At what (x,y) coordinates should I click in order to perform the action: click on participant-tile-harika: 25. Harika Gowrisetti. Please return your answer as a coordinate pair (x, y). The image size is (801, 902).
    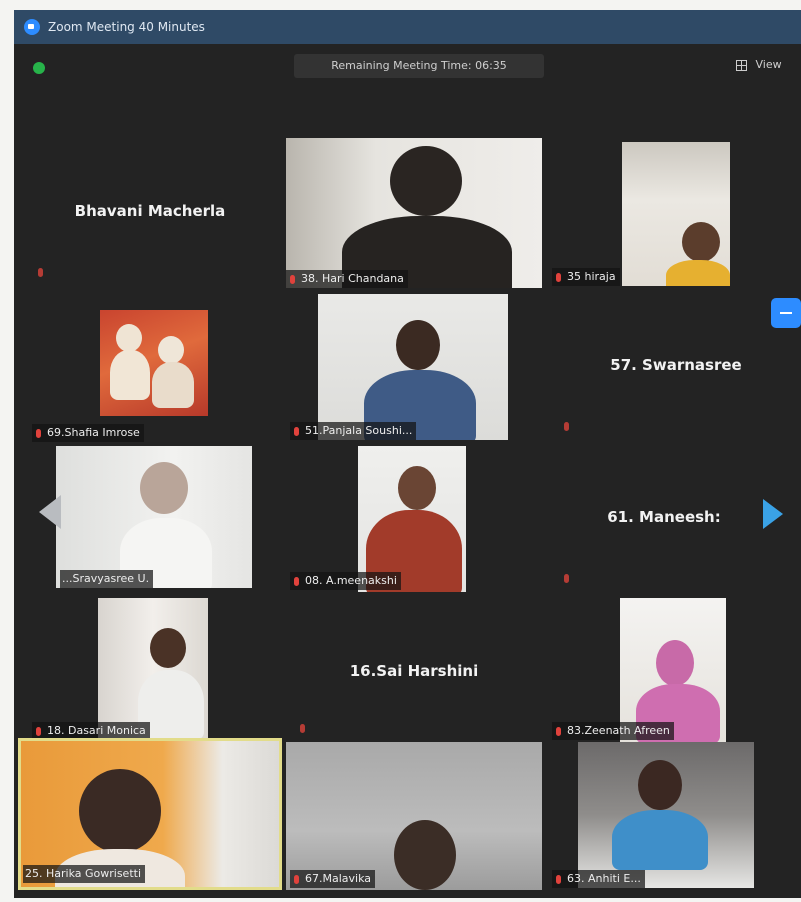
    Looking at the image, I should click on (150, 814).